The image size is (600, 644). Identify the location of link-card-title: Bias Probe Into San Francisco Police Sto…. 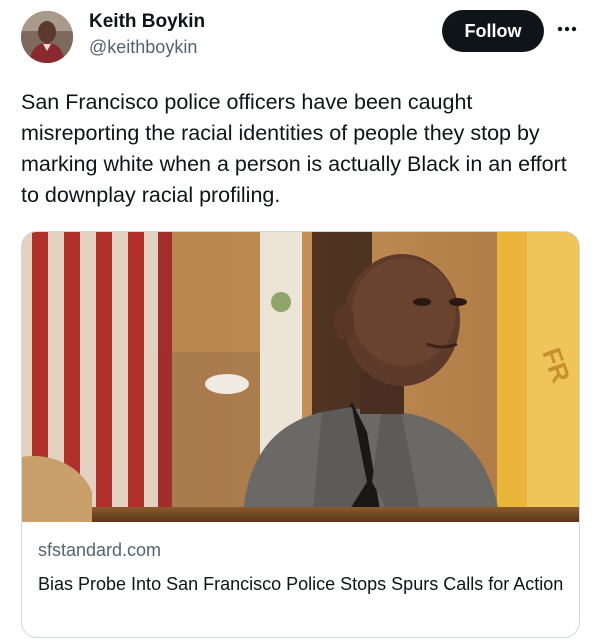
(303, 584).